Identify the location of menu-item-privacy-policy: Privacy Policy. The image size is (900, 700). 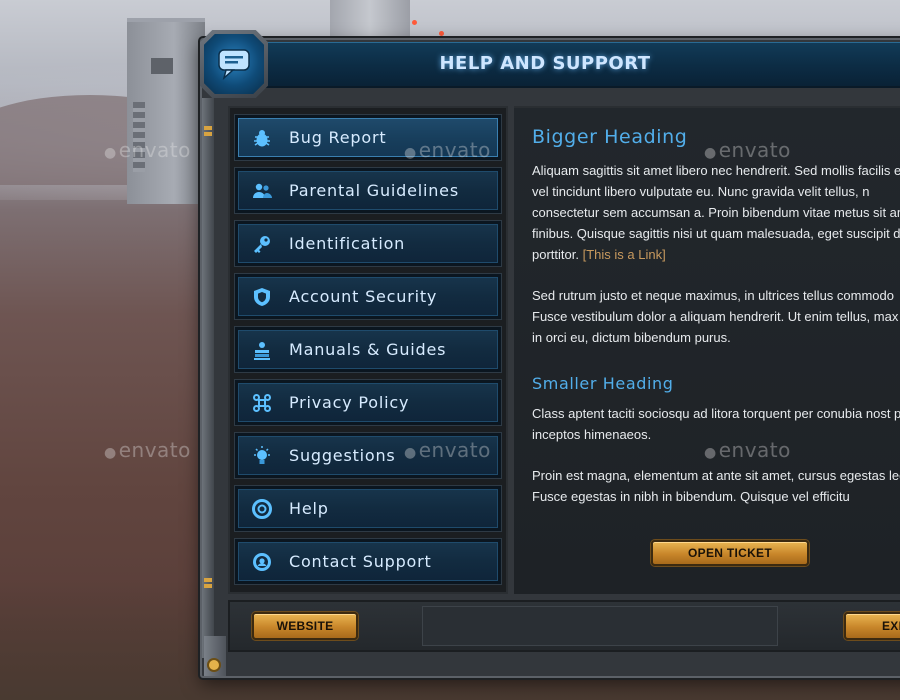
(368, 402).